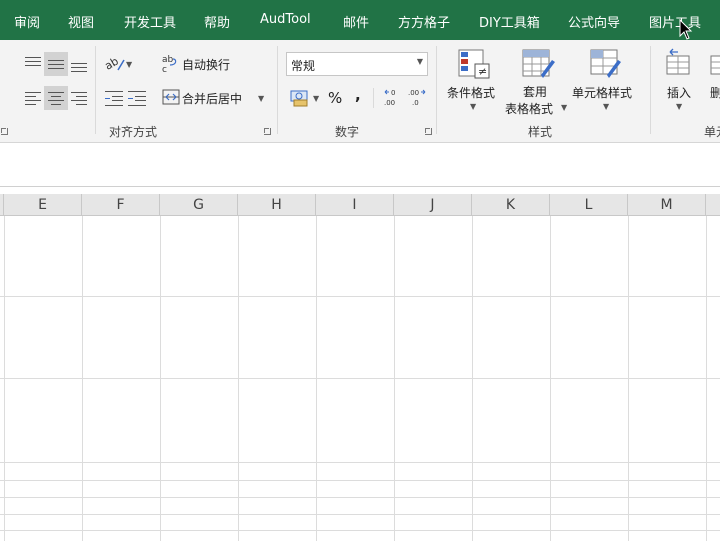 The width and height of the screenshot is (720, 541). I want to click on column-header-h: H, so click(277, 205).